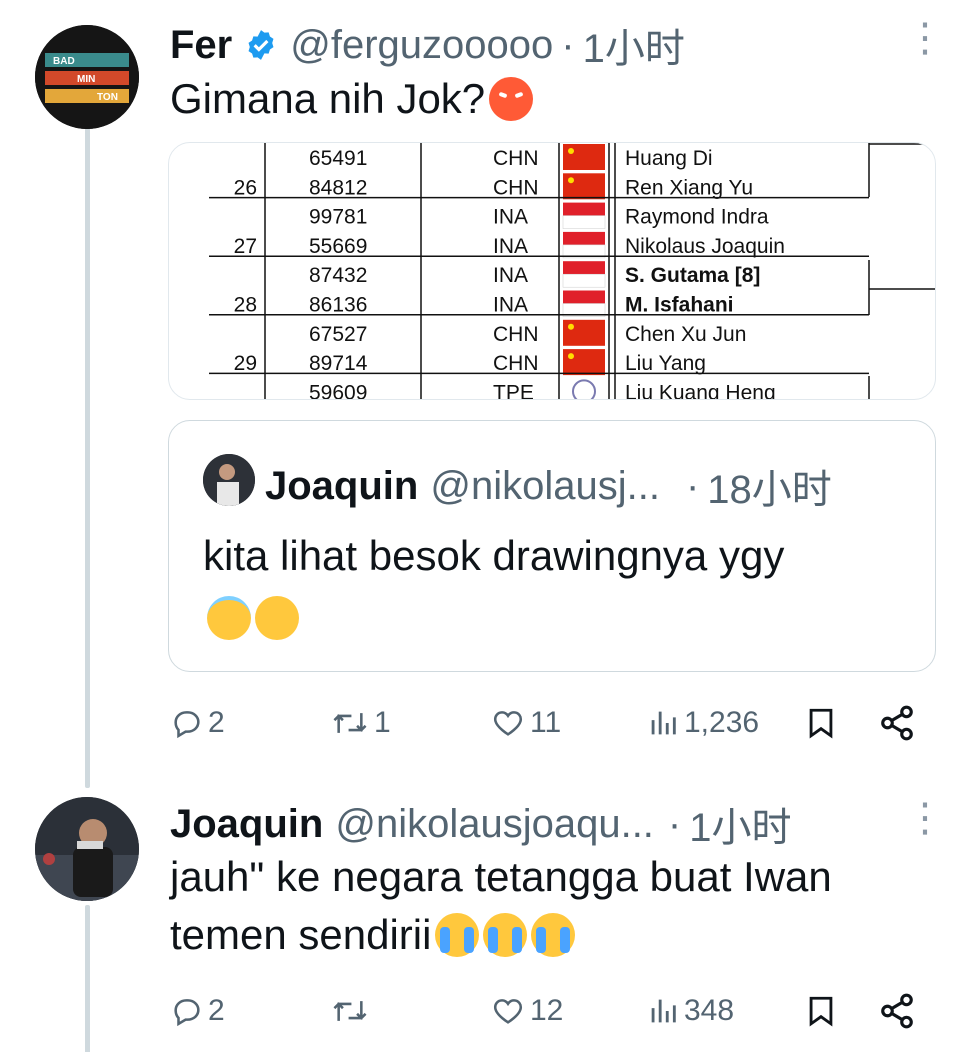 The image size is (960, 1052). What do you see at coordinates (634, 45) in the screenshot?
I see `tweet-timestamp: 1小时` at bounding box center [634, 45].